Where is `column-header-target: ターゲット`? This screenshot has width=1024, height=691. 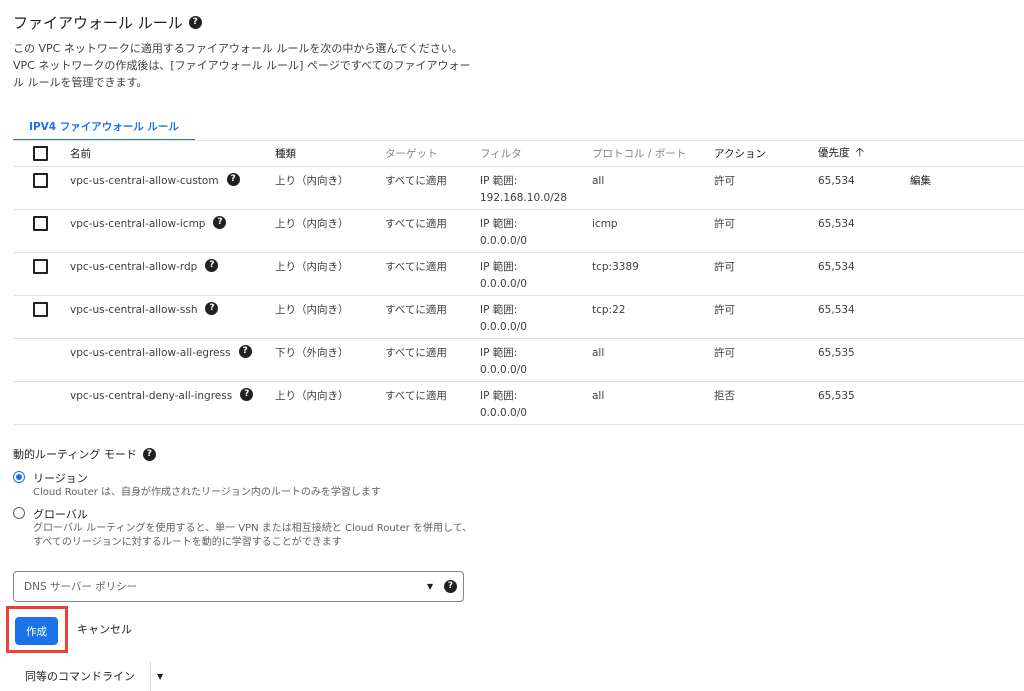 column-header-target: ターゲット is located at coordinates (432, 154).